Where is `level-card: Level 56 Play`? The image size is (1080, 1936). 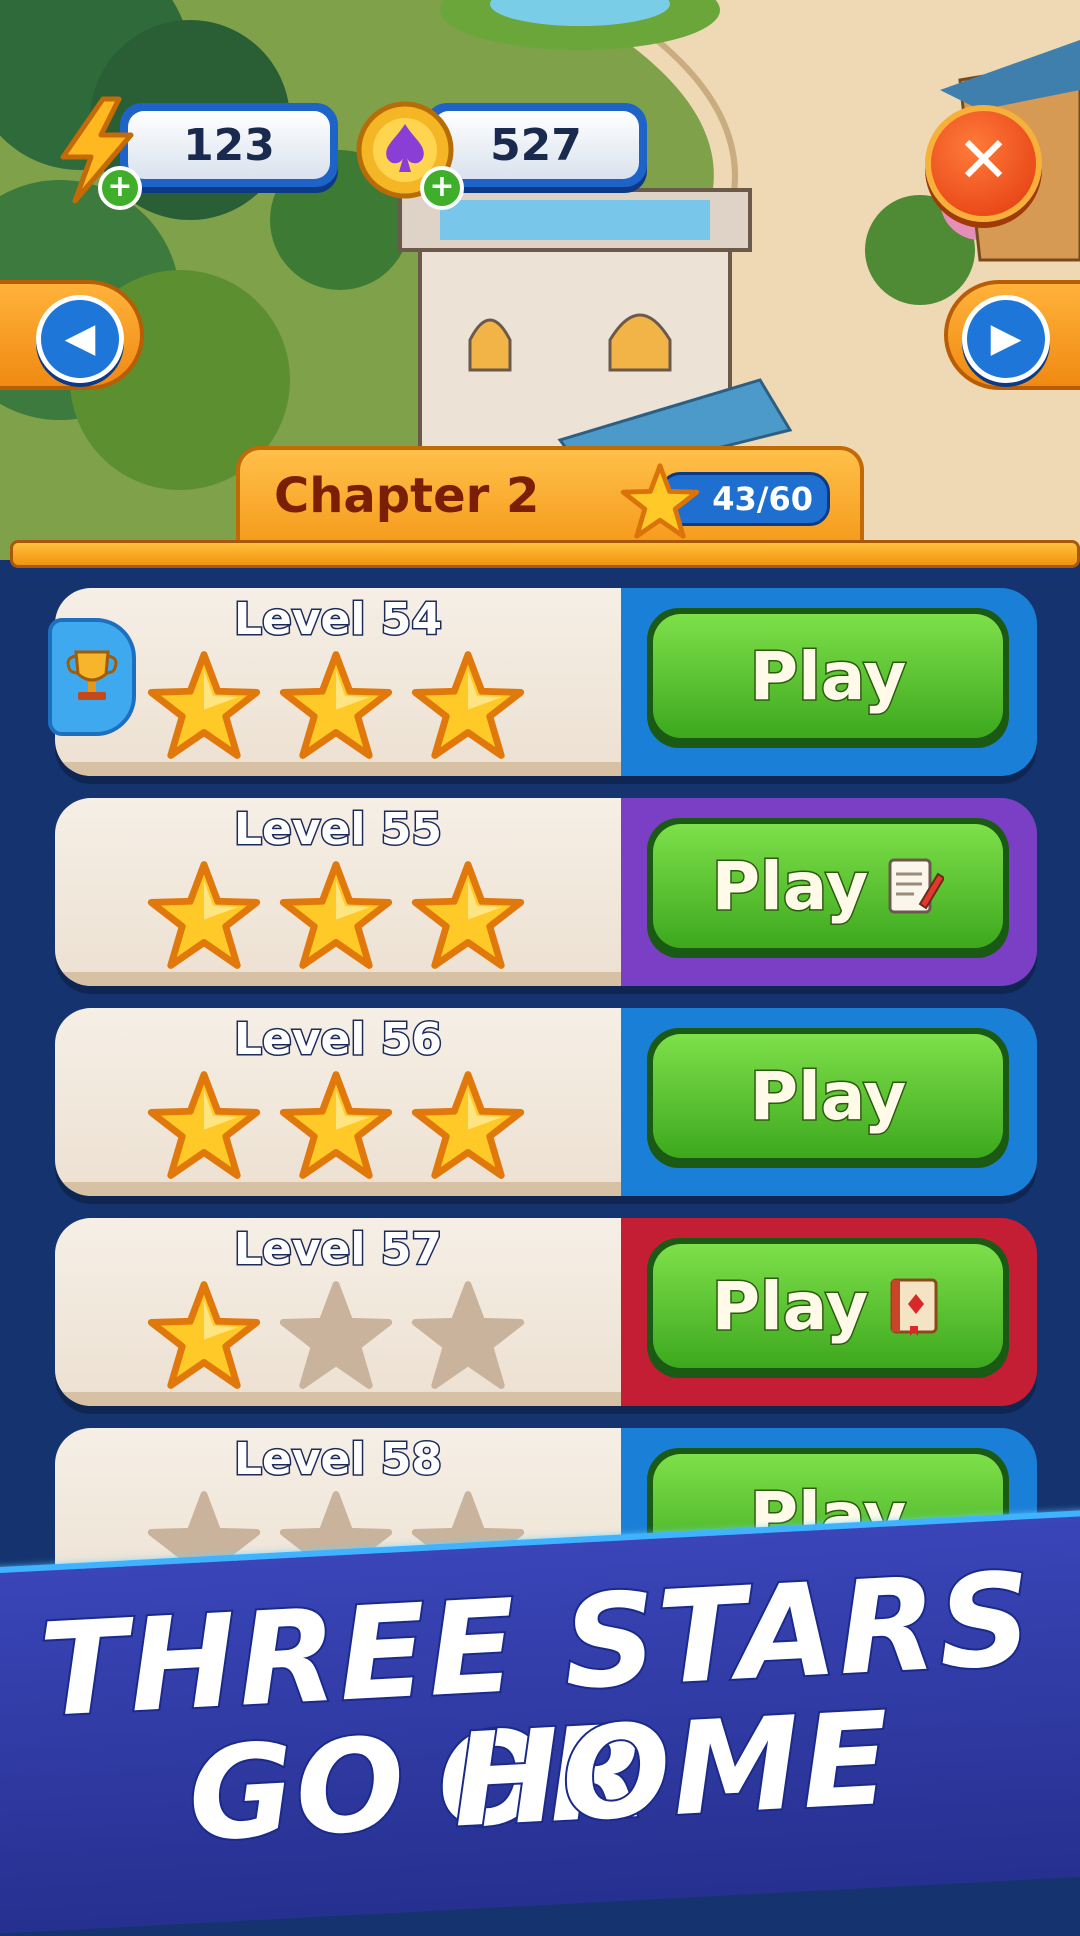
level-card: Level 56 Play is located at coordinates (546, 1102).